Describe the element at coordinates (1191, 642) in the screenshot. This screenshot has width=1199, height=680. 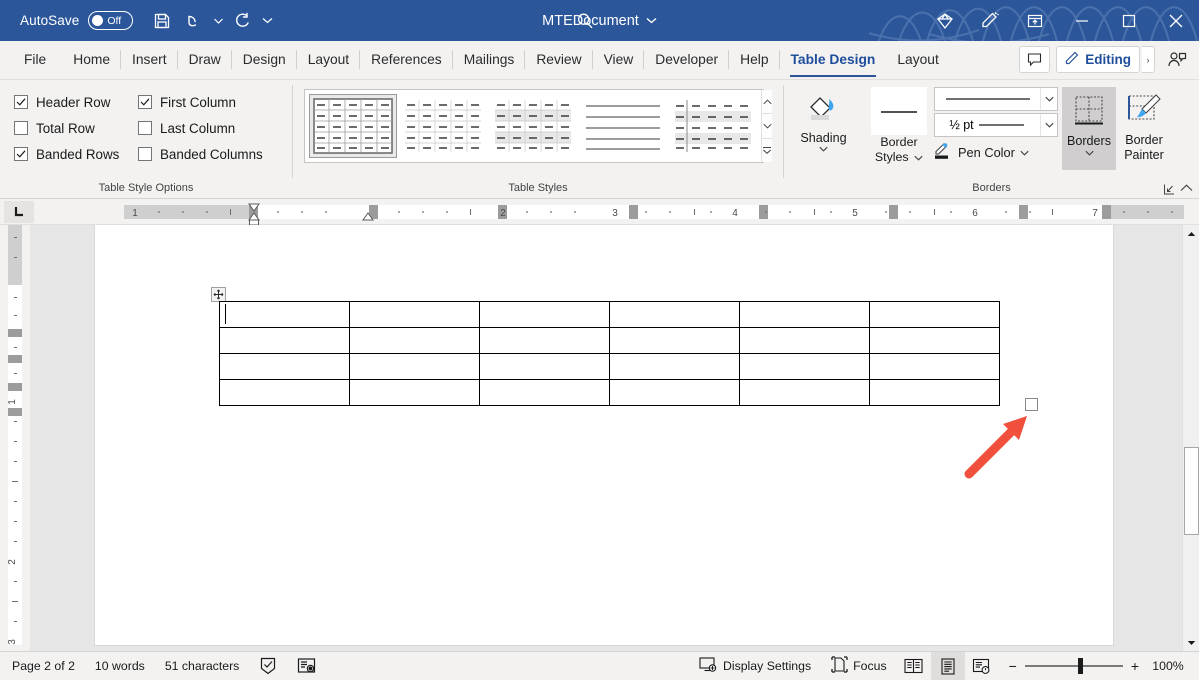
I see `scroll-down-arrow-icon` at that location.